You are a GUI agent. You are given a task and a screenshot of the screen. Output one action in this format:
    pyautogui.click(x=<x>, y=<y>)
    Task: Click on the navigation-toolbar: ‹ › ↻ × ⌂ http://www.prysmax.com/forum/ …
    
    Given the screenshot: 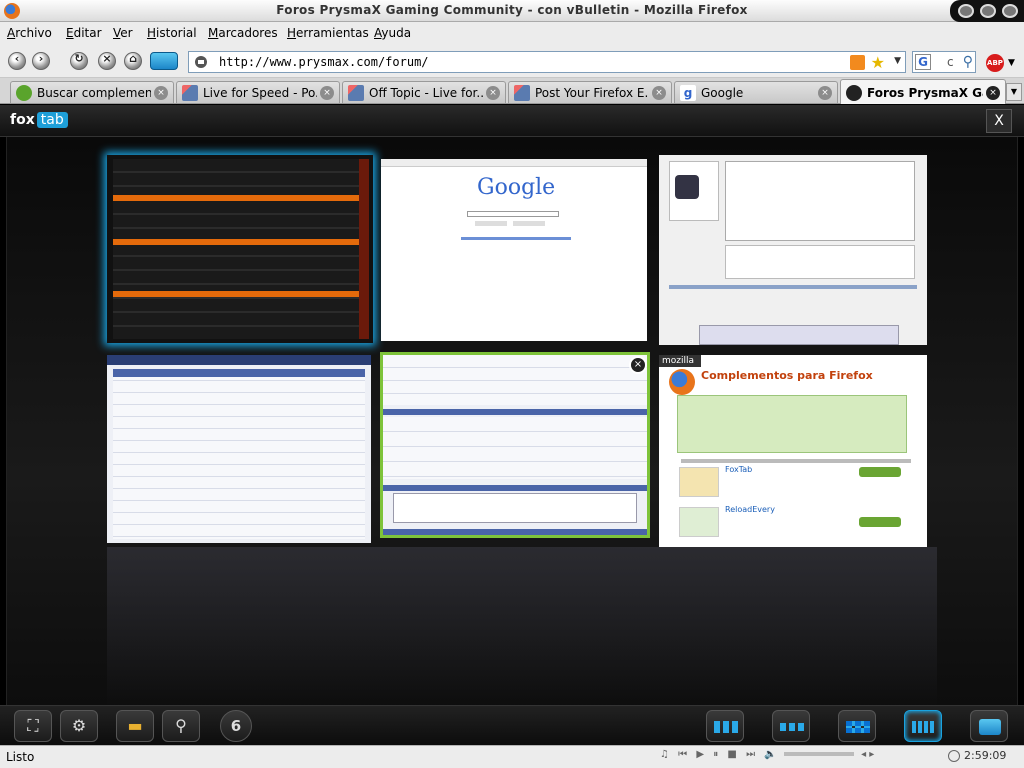 What is the action you would take?
    pyautogui.click(x=512, y=61)
    